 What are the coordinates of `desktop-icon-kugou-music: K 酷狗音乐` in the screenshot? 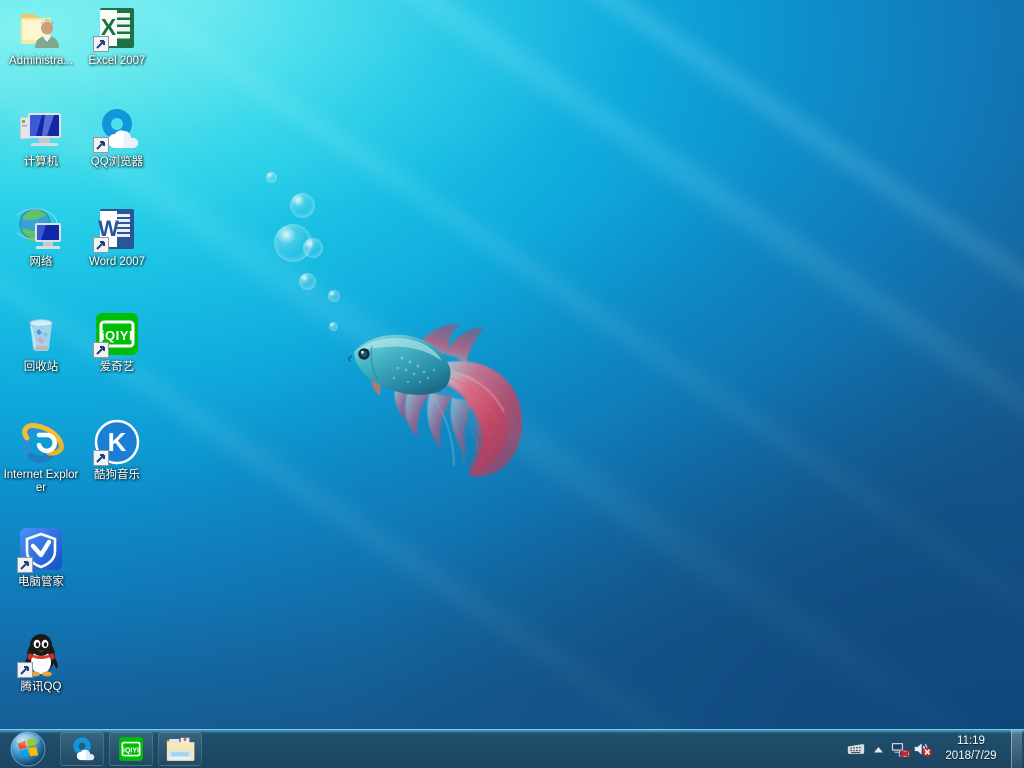 It's located at (117, 450).